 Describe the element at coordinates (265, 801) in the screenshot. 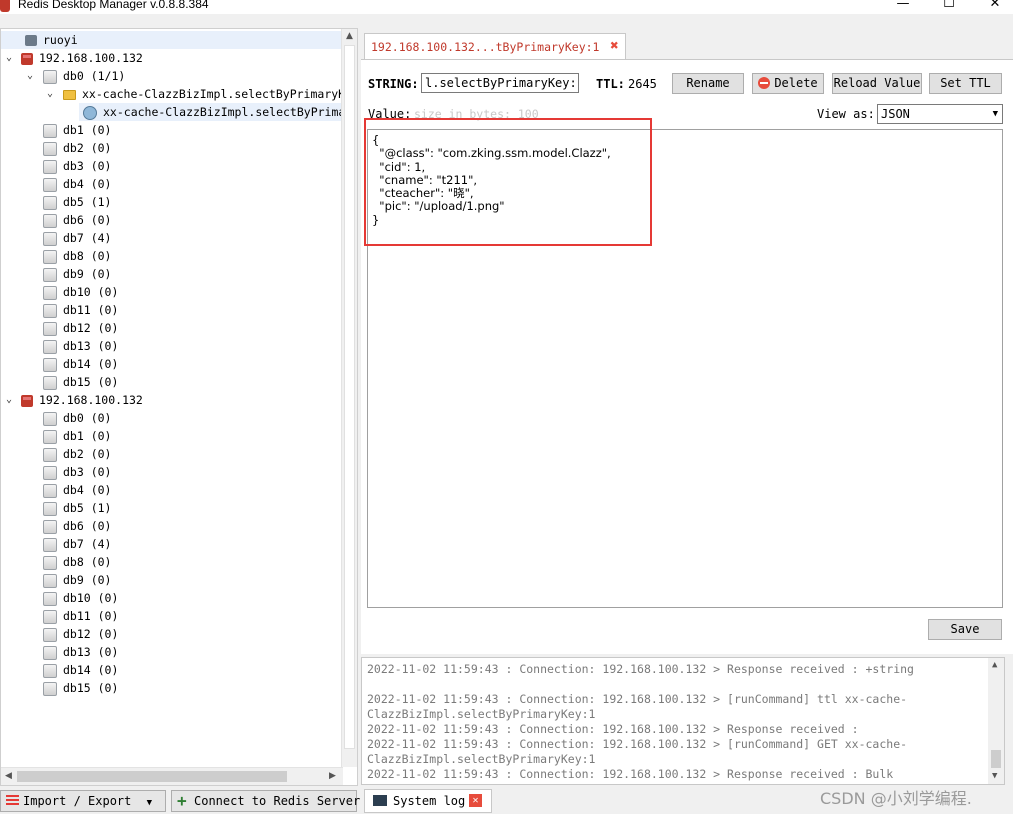

I see `connect-server-button: + Connect to Redis Server` at that location.